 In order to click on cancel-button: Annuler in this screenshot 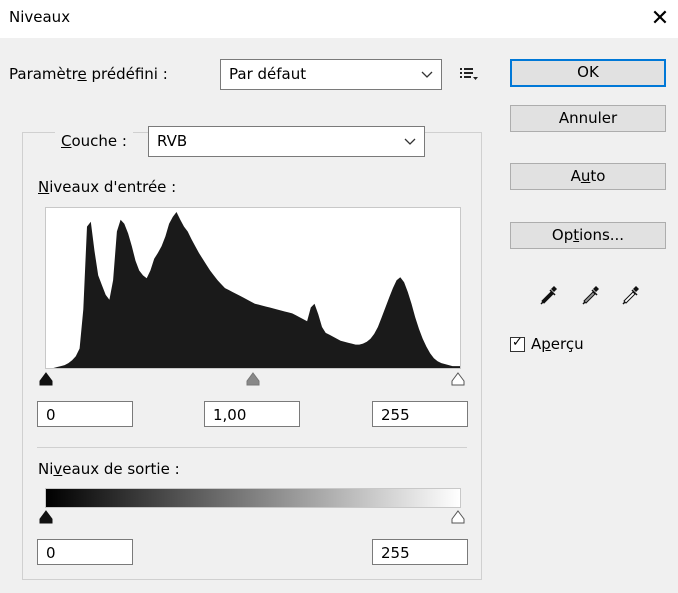, I will do `click(588, 118)`.